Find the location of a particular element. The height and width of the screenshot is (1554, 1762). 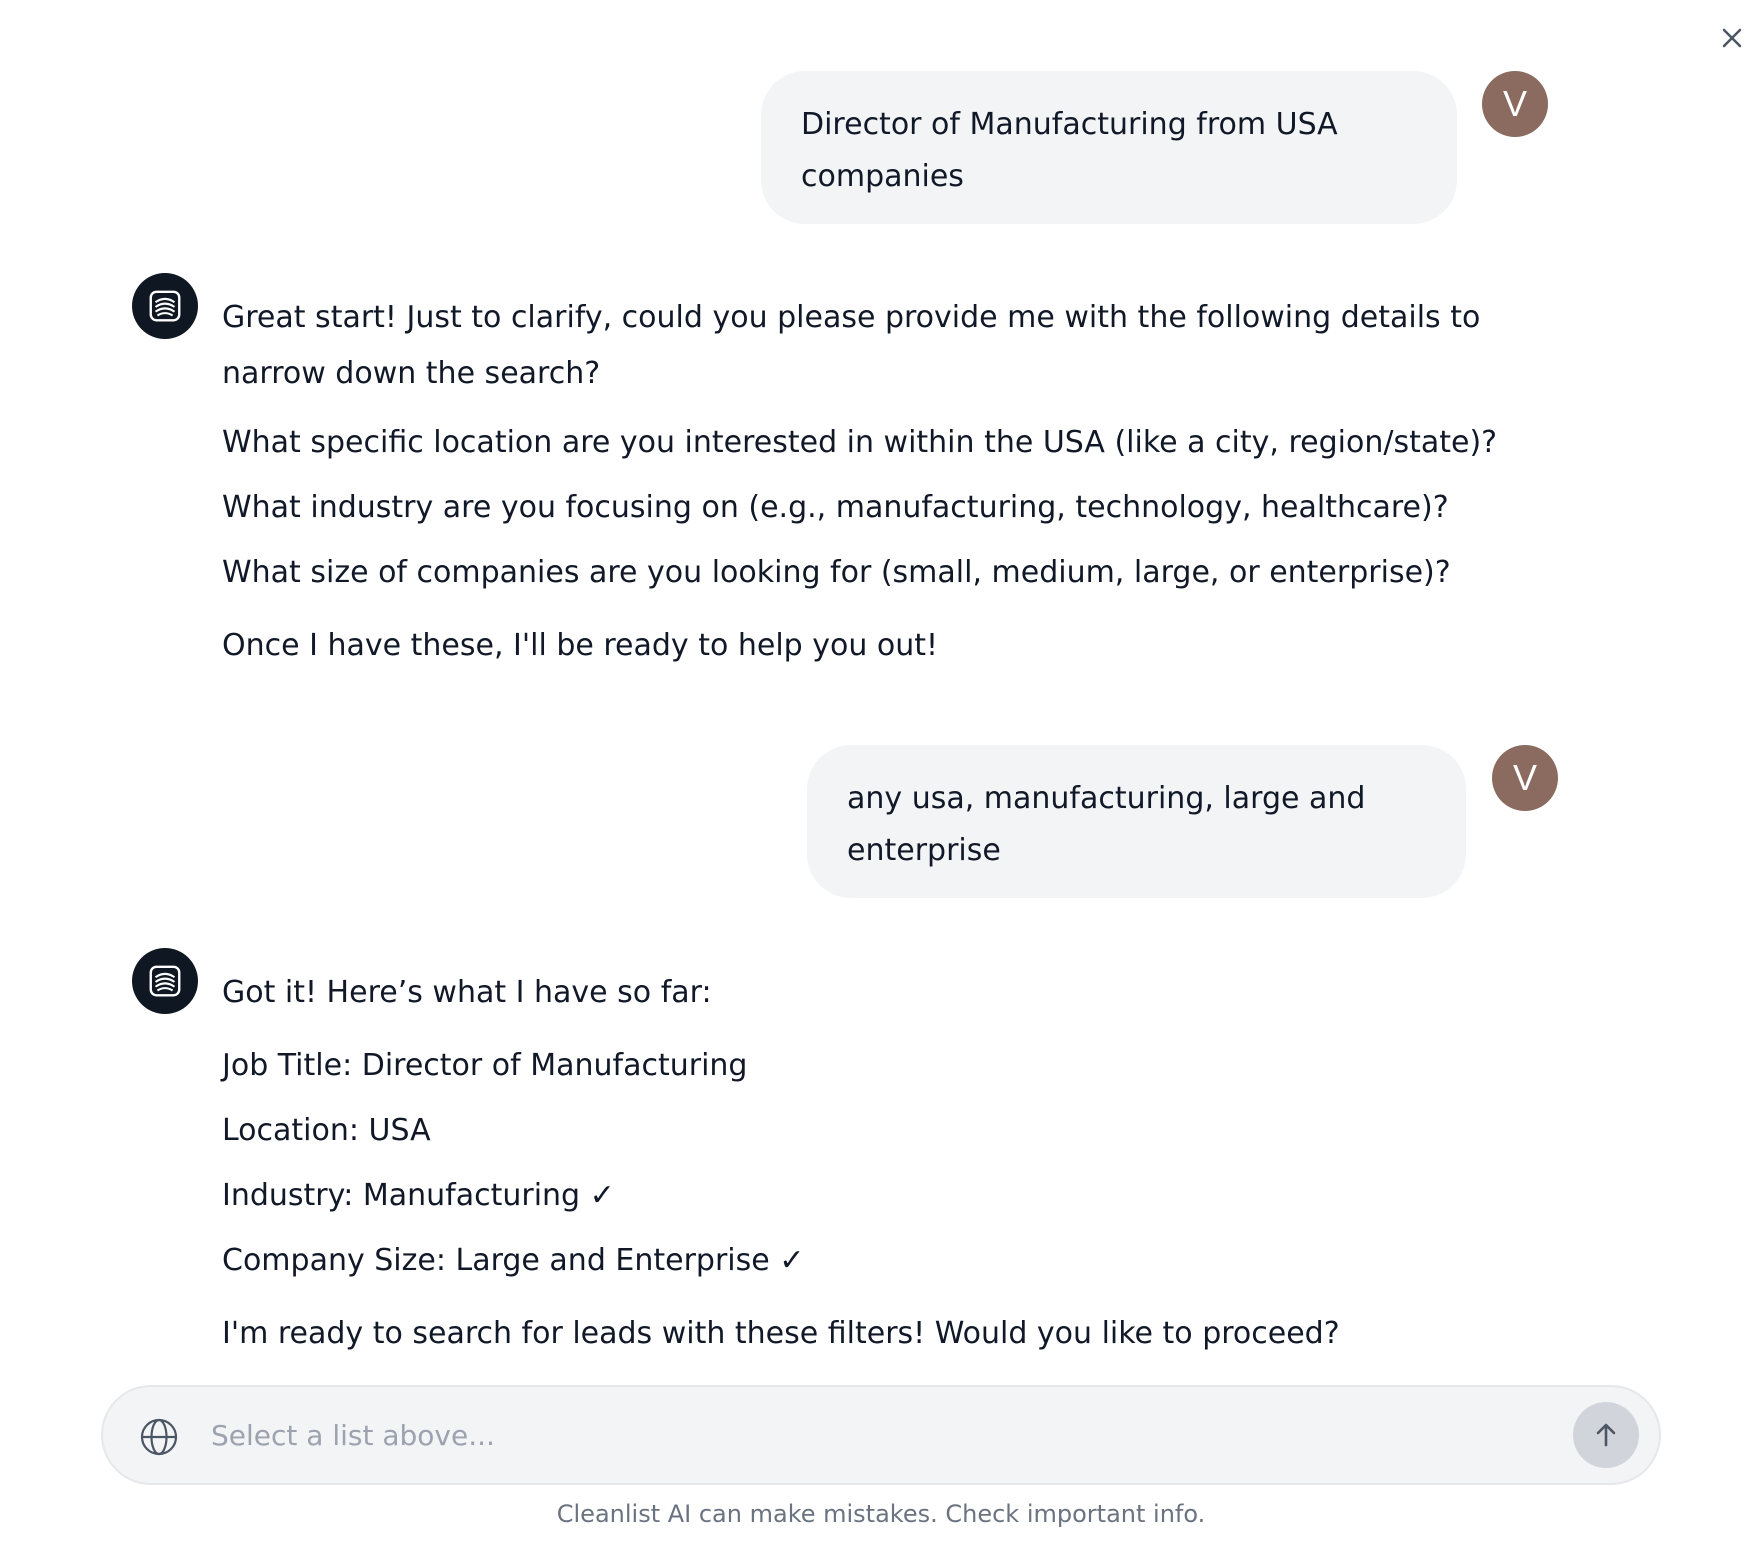

assistant-message-paragraph: Got it! Here’s what I have so far: is located at coordinates (467, 992).